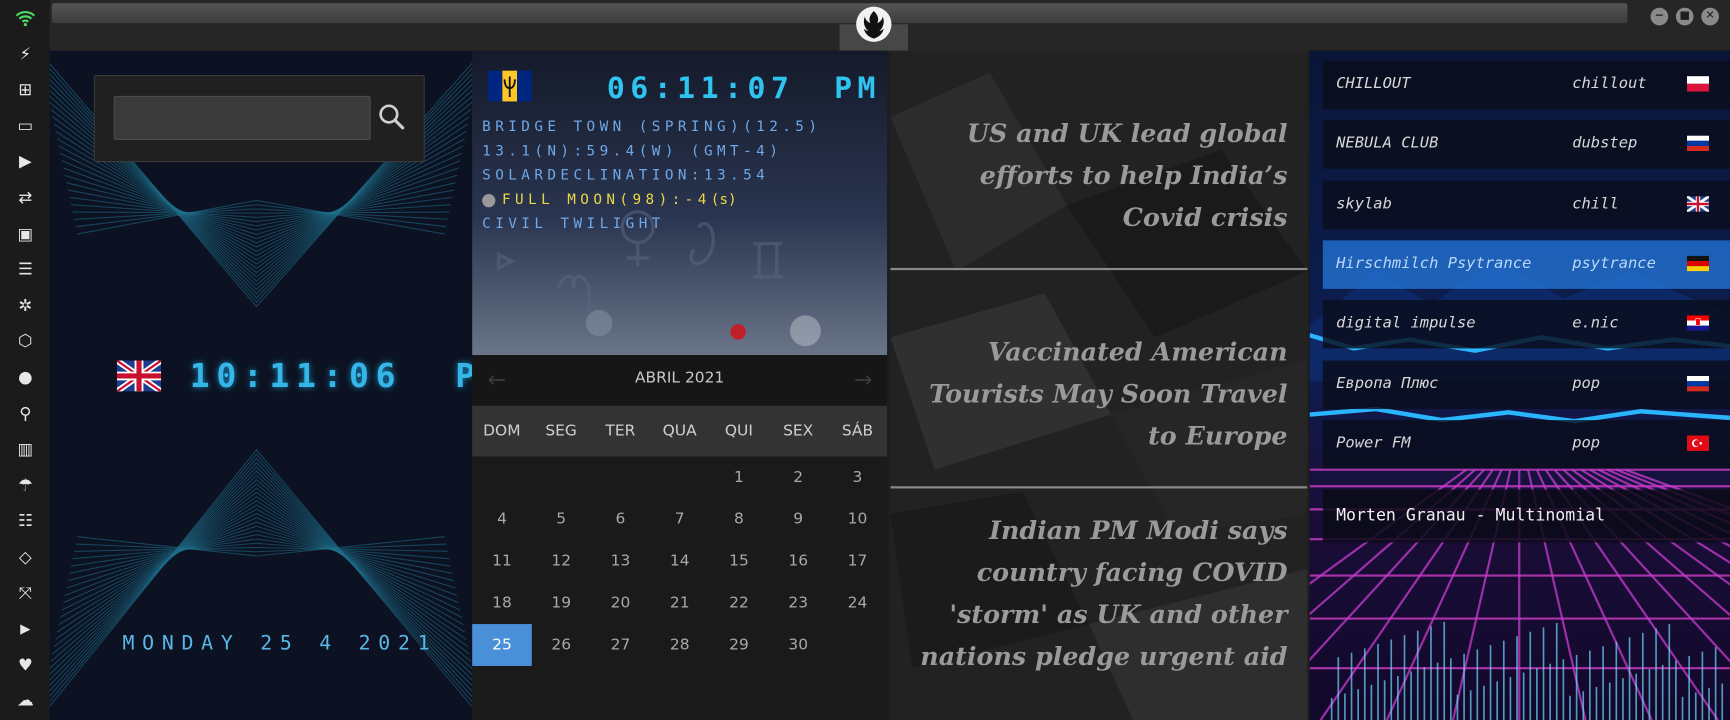  What do you see at coordinates (25, 125) in the screenshot?
I see `archive-icon: ▭` at bounding box center [25, 125].